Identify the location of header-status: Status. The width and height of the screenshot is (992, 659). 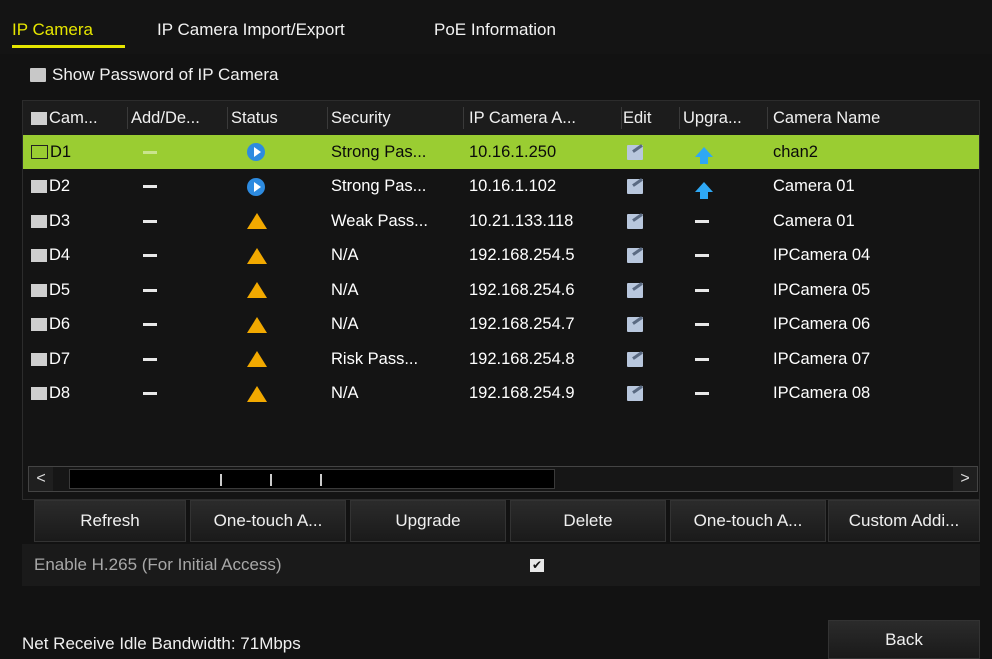
(279, 118).